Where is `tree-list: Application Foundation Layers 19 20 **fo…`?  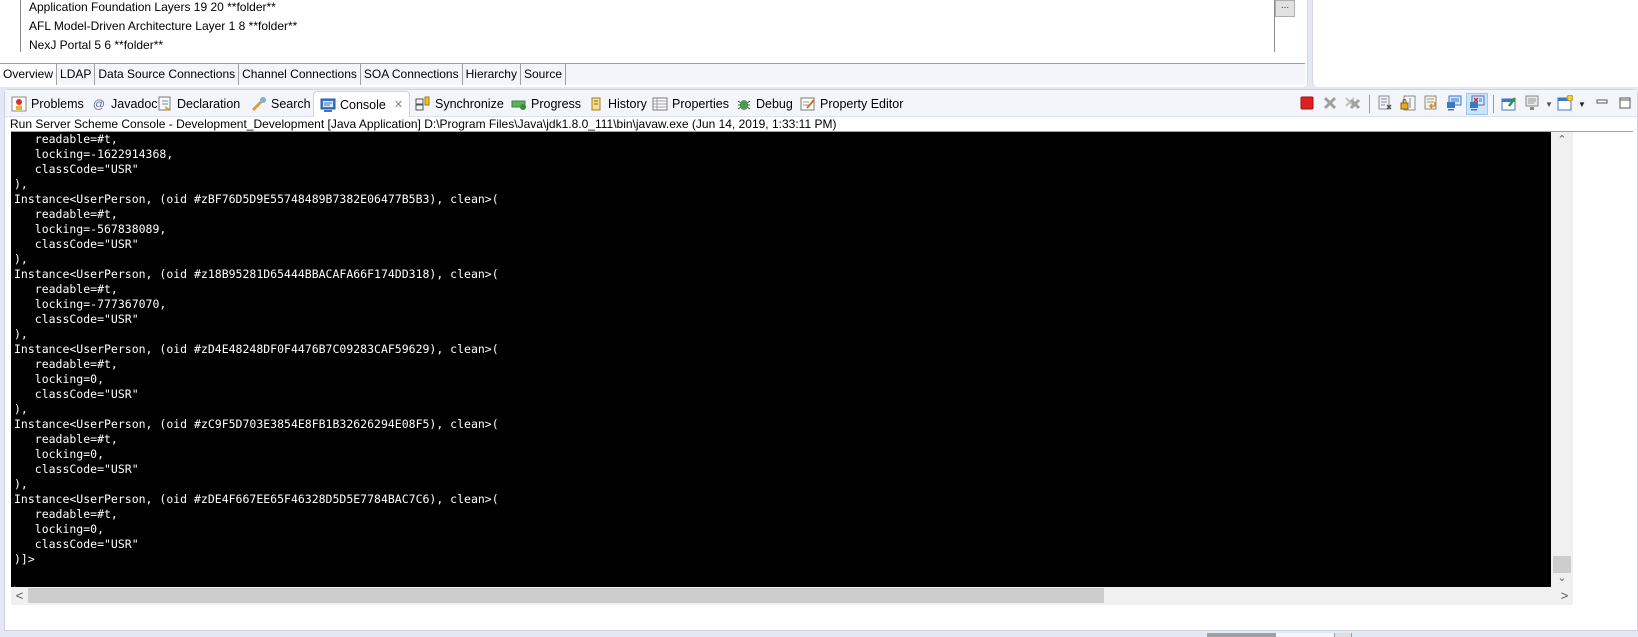
tree-list: Application Foundation Layers 19 20 **fo… is located at coordinates (647, 26).